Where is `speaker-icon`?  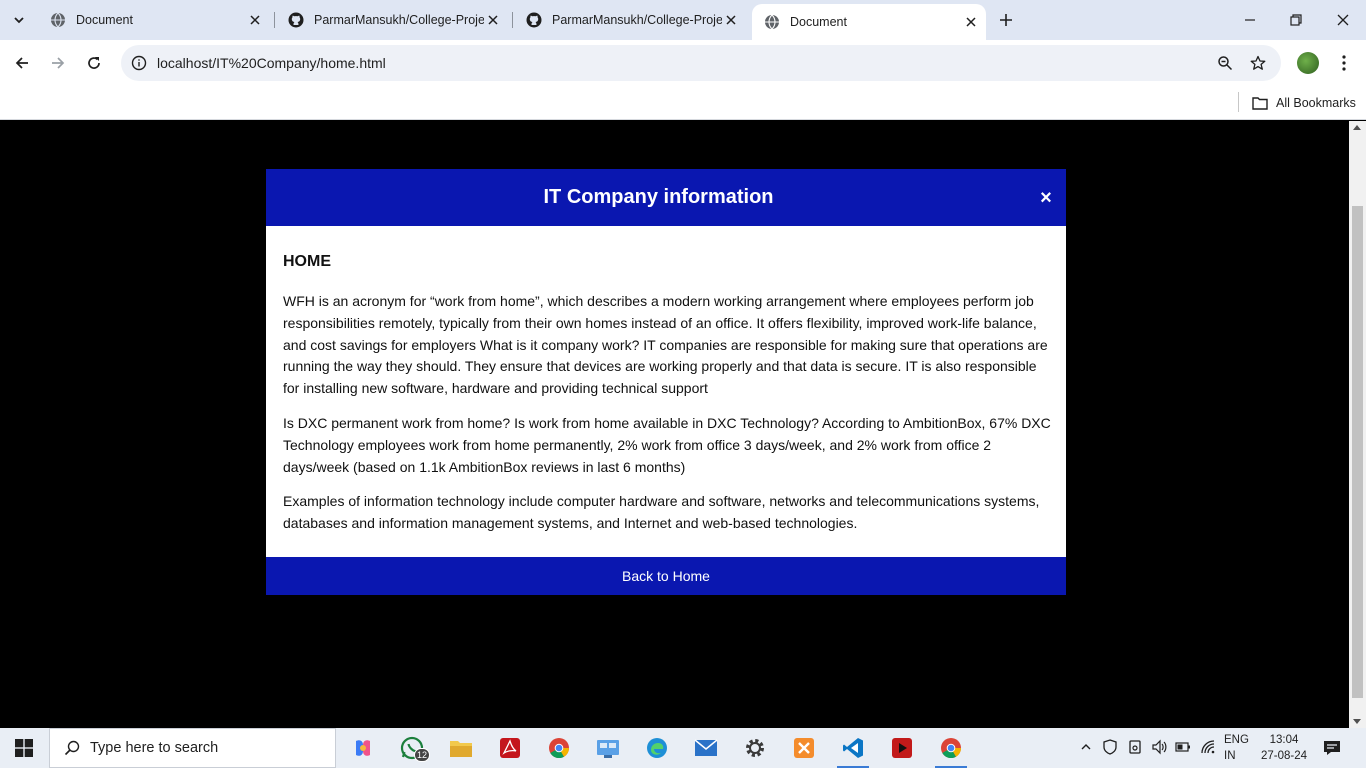
speaker-icon is located at coordinates (1159, 747).